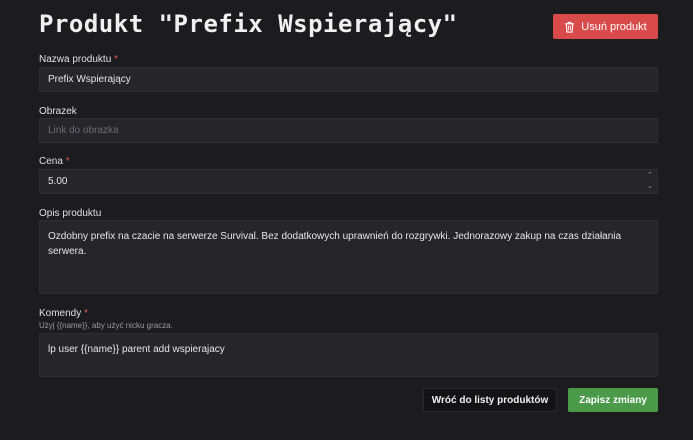  I want to click on delete-product-label: Usuń produkt, so click(614, 26).